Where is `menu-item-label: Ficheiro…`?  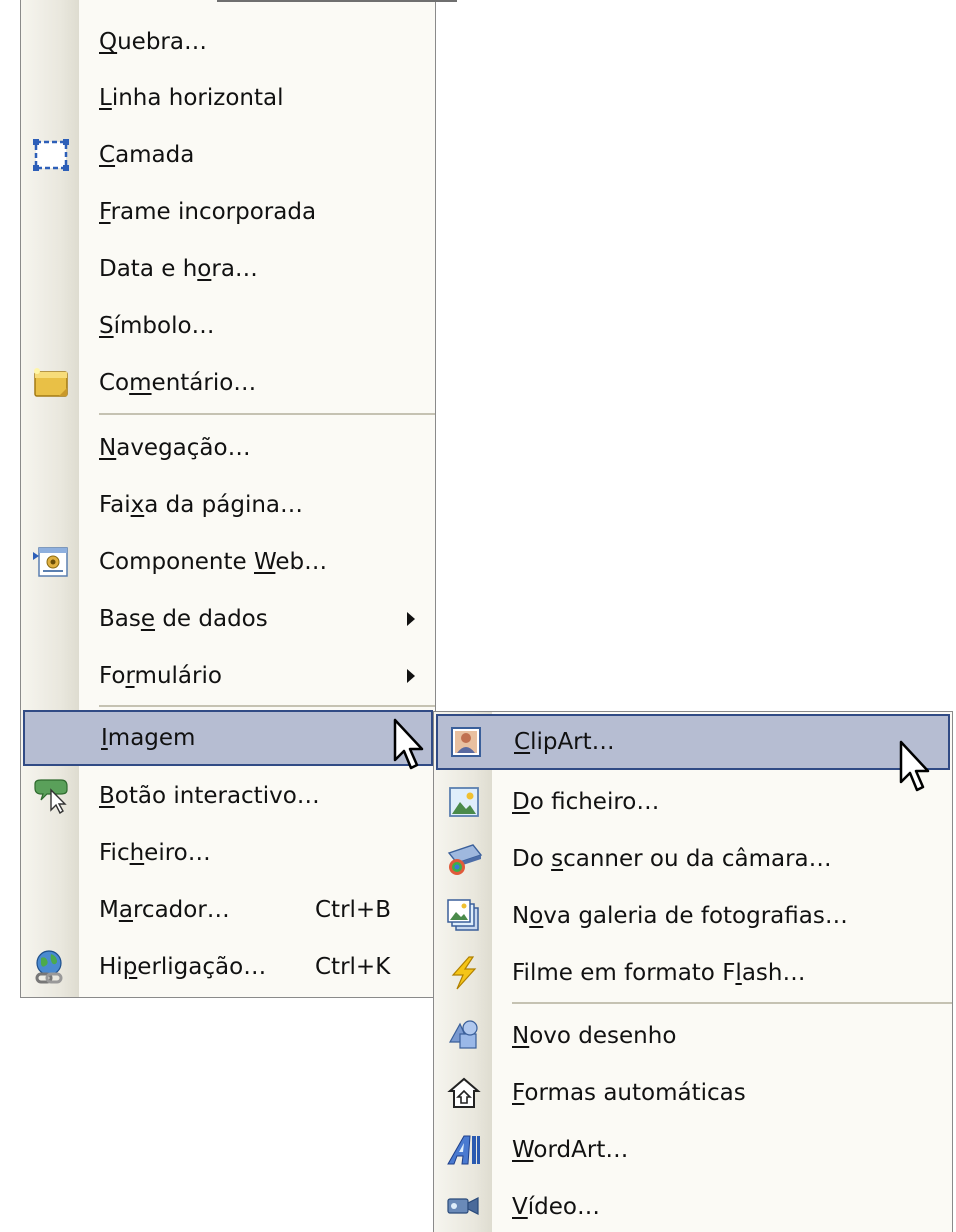 menu-item-label: Ficheiro… is located at coordinates (155, 853).